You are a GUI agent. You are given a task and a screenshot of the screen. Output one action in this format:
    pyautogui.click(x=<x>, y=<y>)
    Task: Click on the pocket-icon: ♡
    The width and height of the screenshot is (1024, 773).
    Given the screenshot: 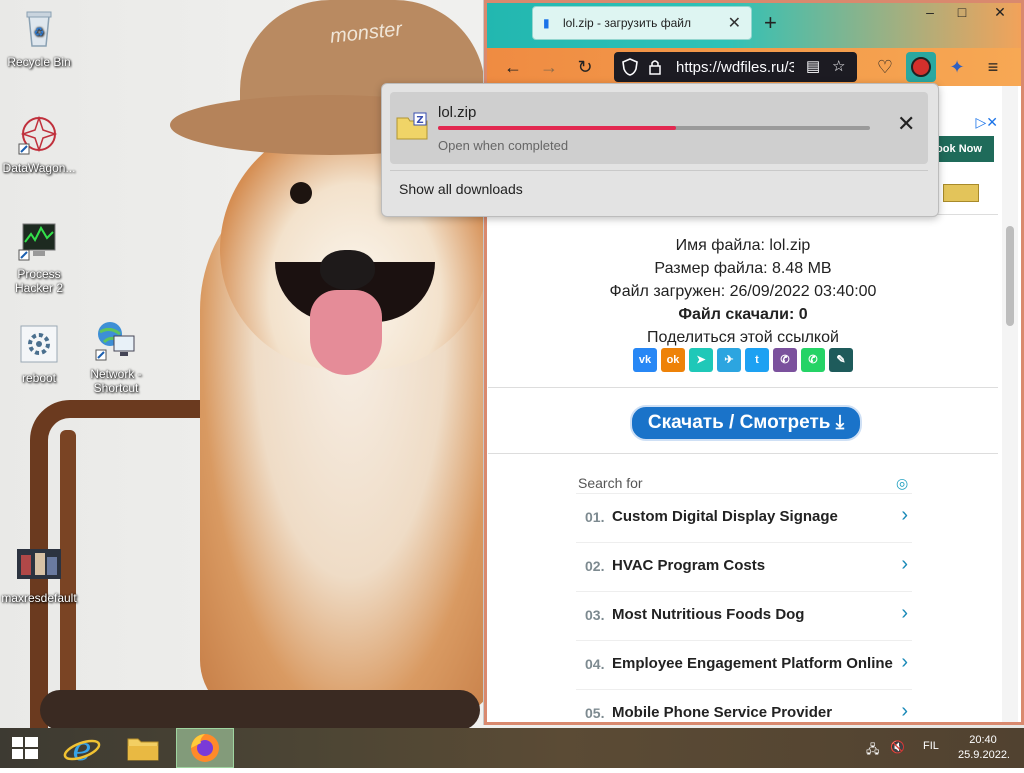 What is the action you would take?
    pyautogui.click(x=885, y=67)
    